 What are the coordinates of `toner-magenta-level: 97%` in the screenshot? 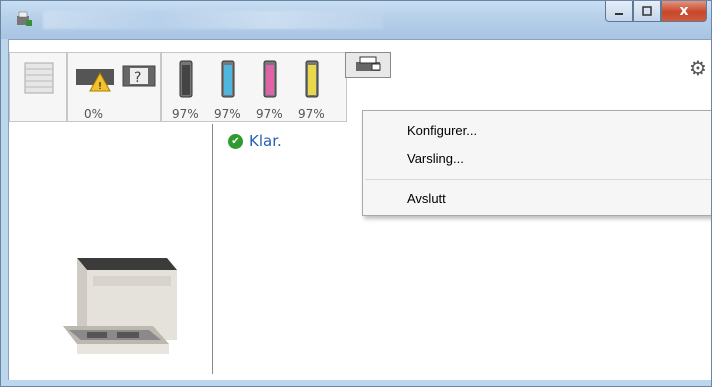 It's located at (269, 114).